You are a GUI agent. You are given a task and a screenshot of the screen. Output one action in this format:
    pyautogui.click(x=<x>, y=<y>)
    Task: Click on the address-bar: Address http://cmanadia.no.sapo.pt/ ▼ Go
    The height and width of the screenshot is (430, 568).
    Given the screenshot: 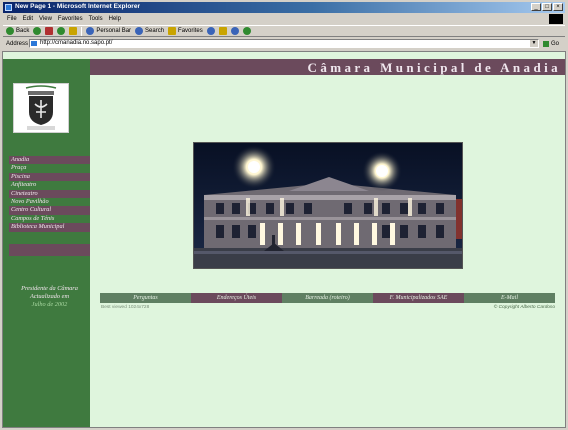 What is the action you would take?
    pyautogui.click(x=284, y=43)
    